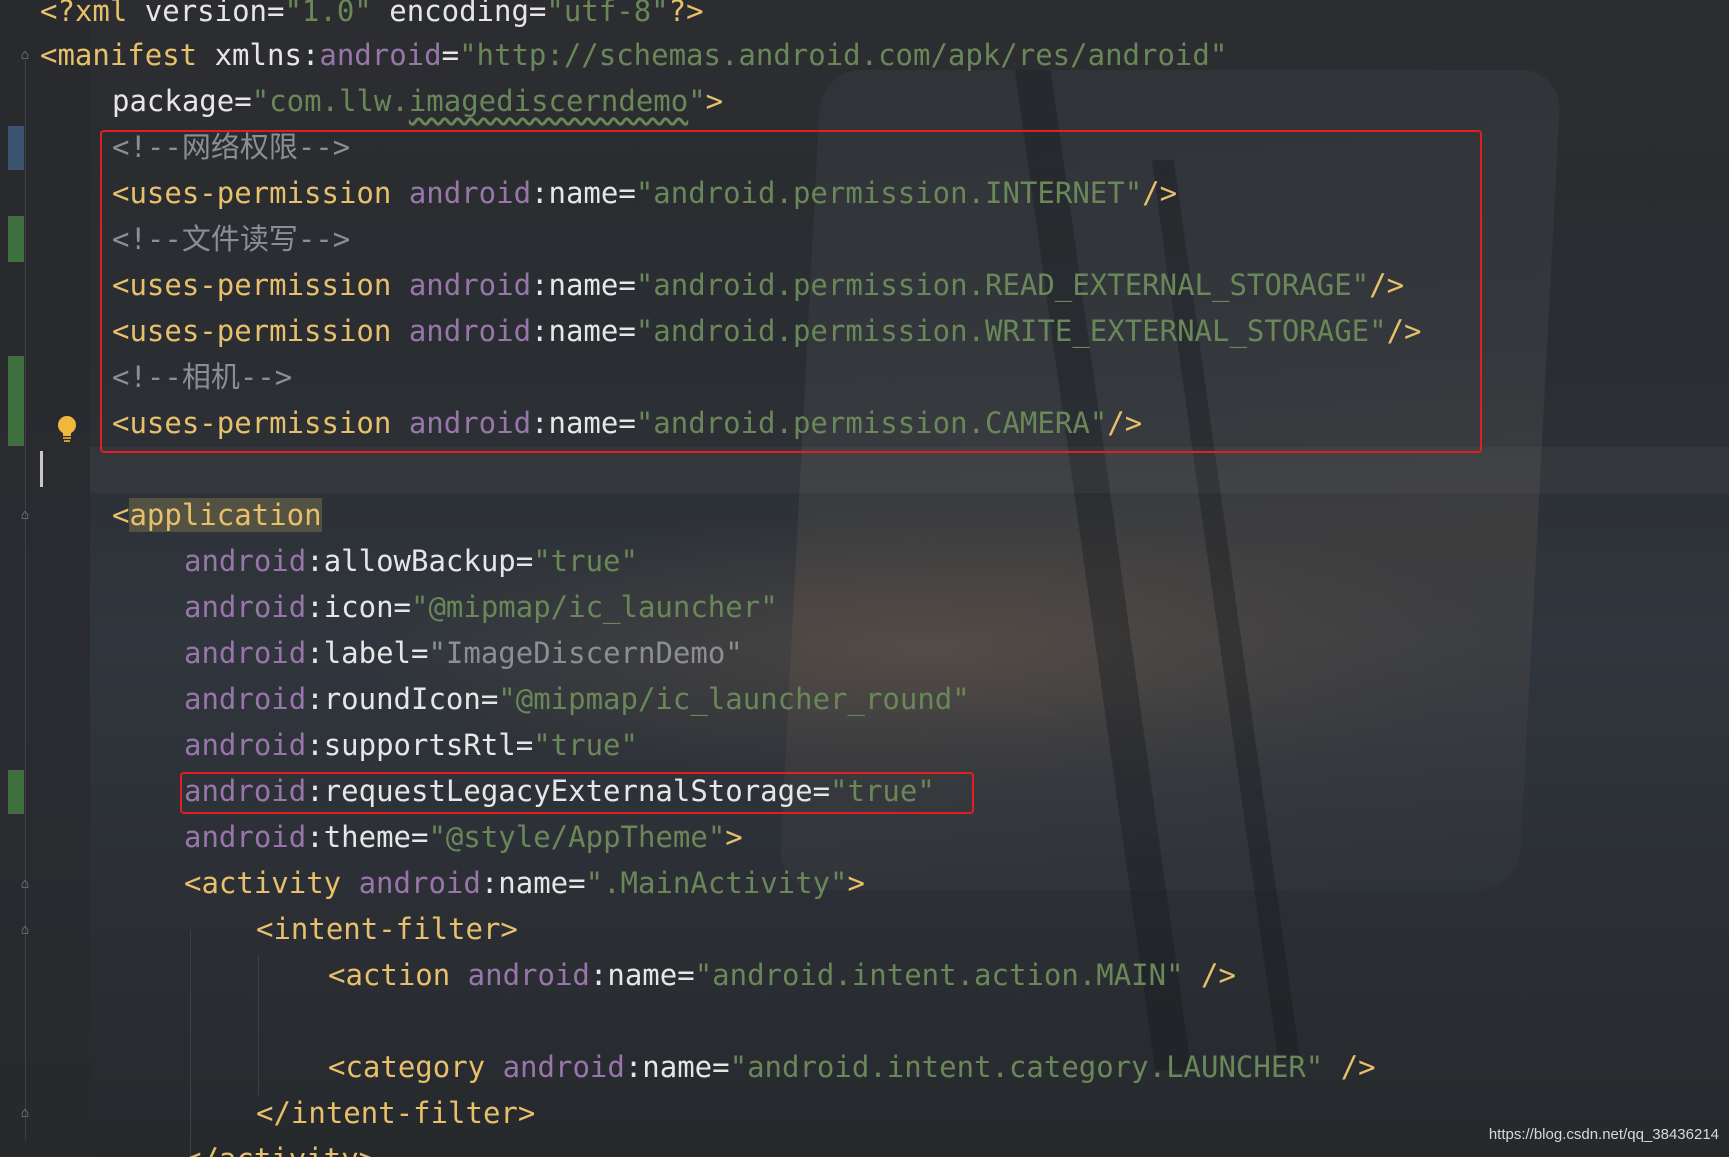  I want to click on attr-value: "utf-8", so click(607, 14).